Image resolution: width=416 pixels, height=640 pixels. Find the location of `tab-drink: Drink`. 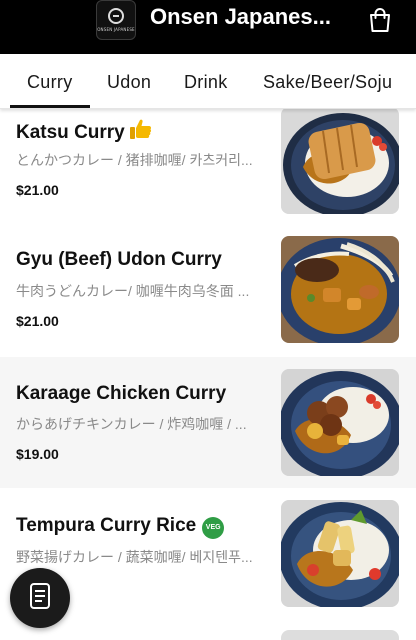

tab-drink: Drink is located at coordinates (206, 82).